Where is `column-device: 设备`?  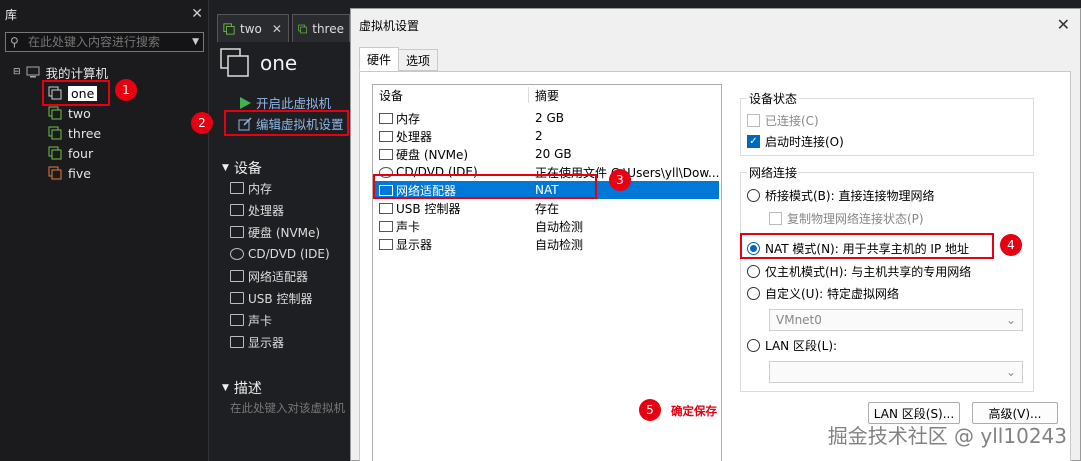
column-device: 设备 is located at coordinates (391, 95).